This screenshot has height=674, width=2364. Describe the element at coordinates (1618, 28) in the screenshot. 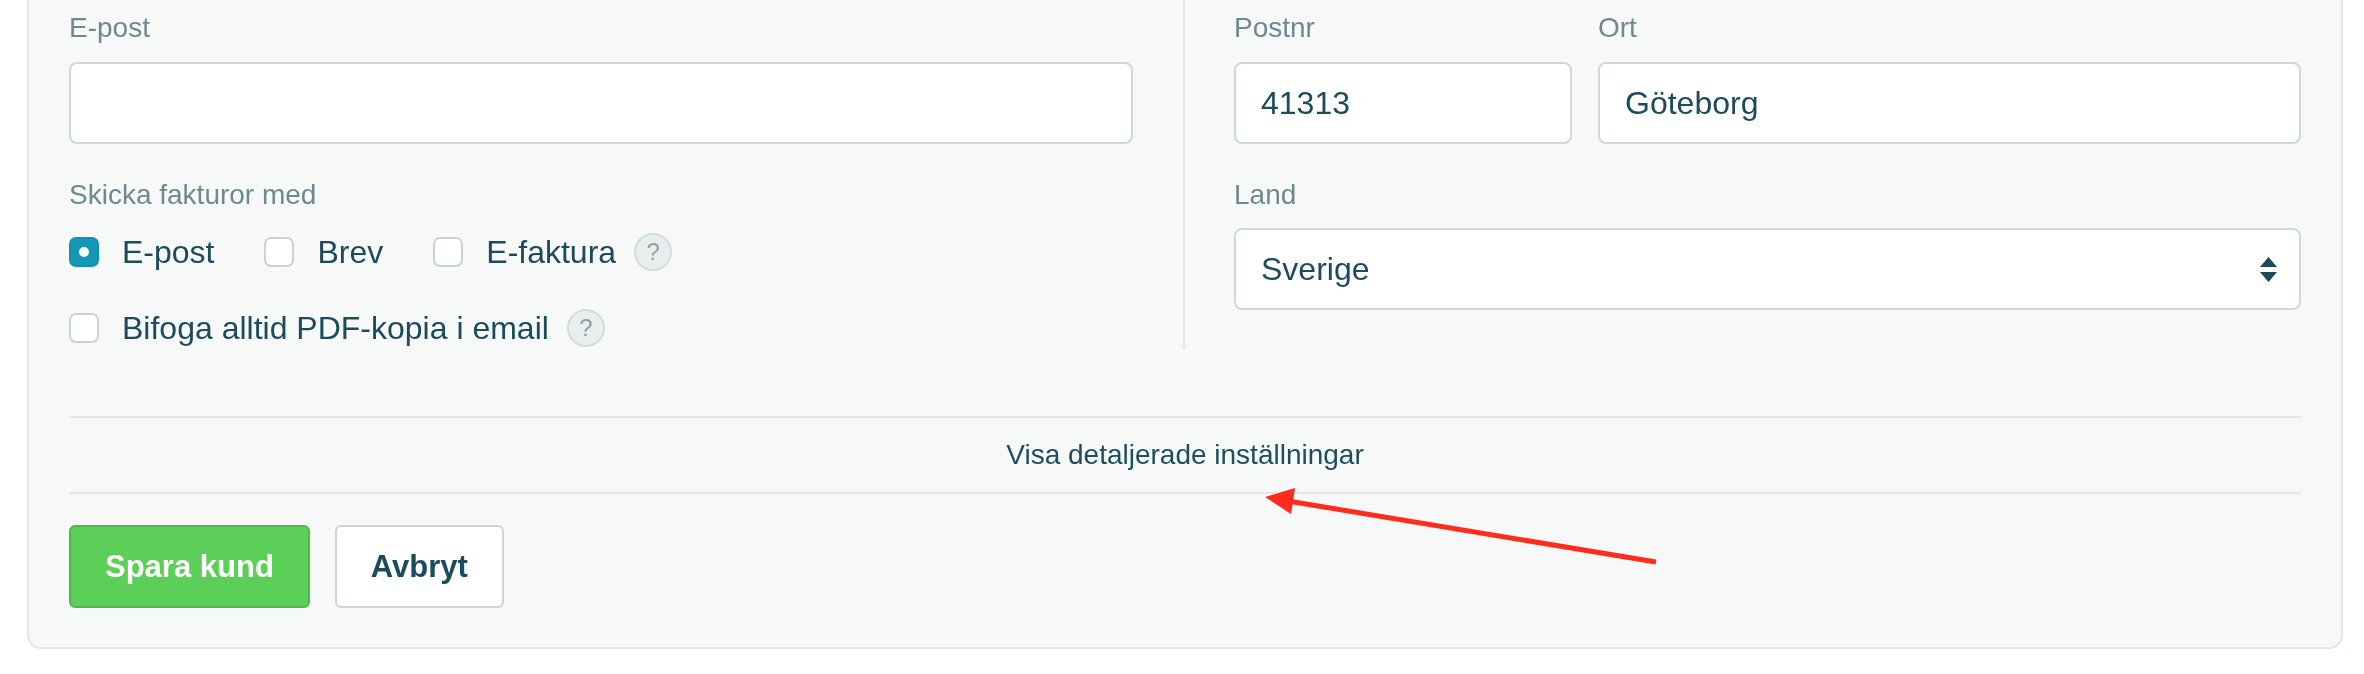

I see `field-label: Ort` at that location.